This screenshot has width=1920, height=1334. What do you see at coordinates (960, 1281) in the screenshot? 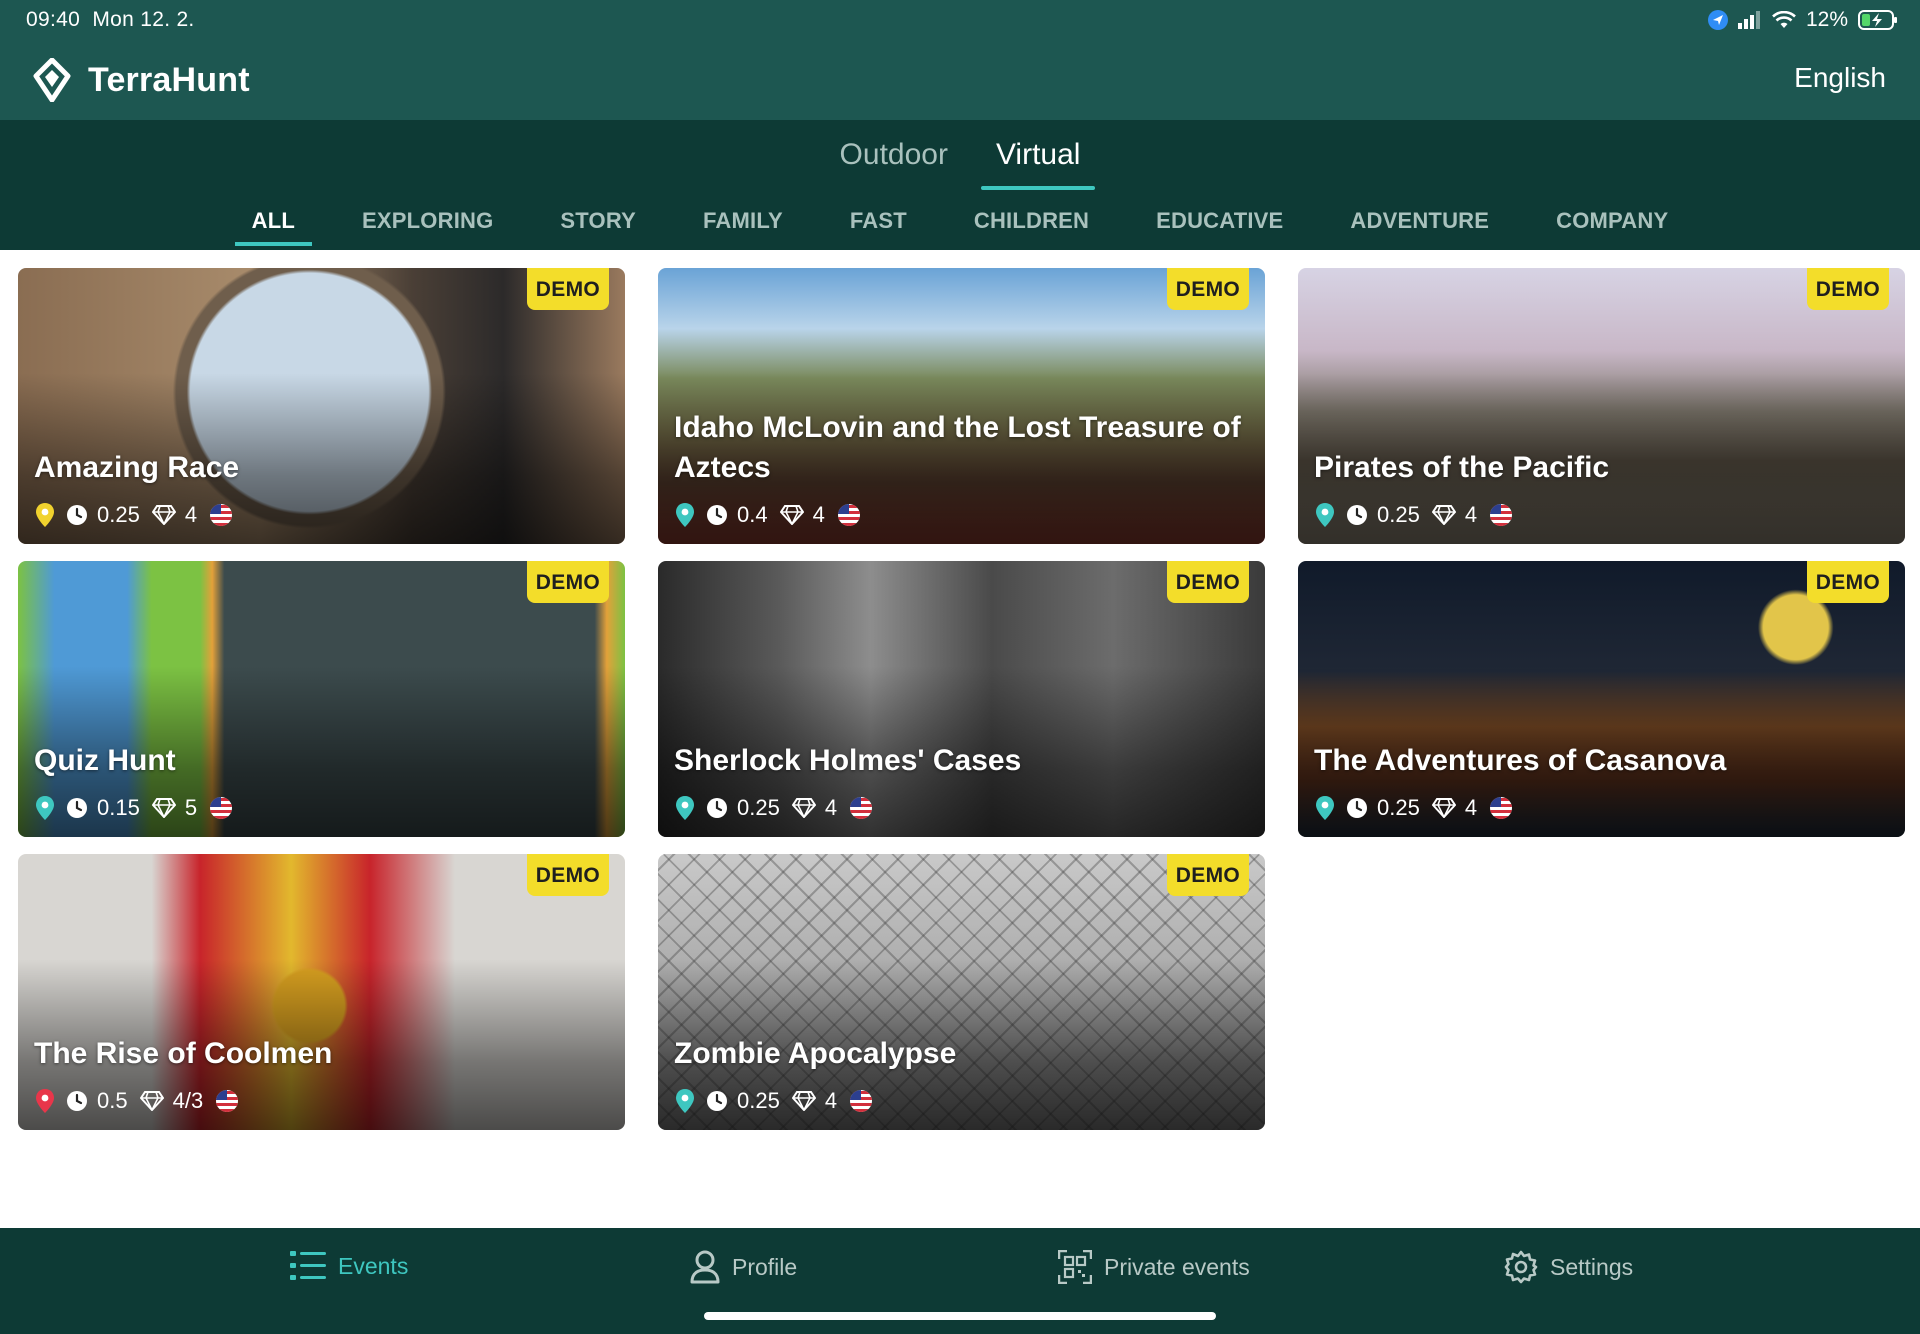
I see `bottom-nav: Events Profile Private events Settings` at bounding box center [960, 1281].